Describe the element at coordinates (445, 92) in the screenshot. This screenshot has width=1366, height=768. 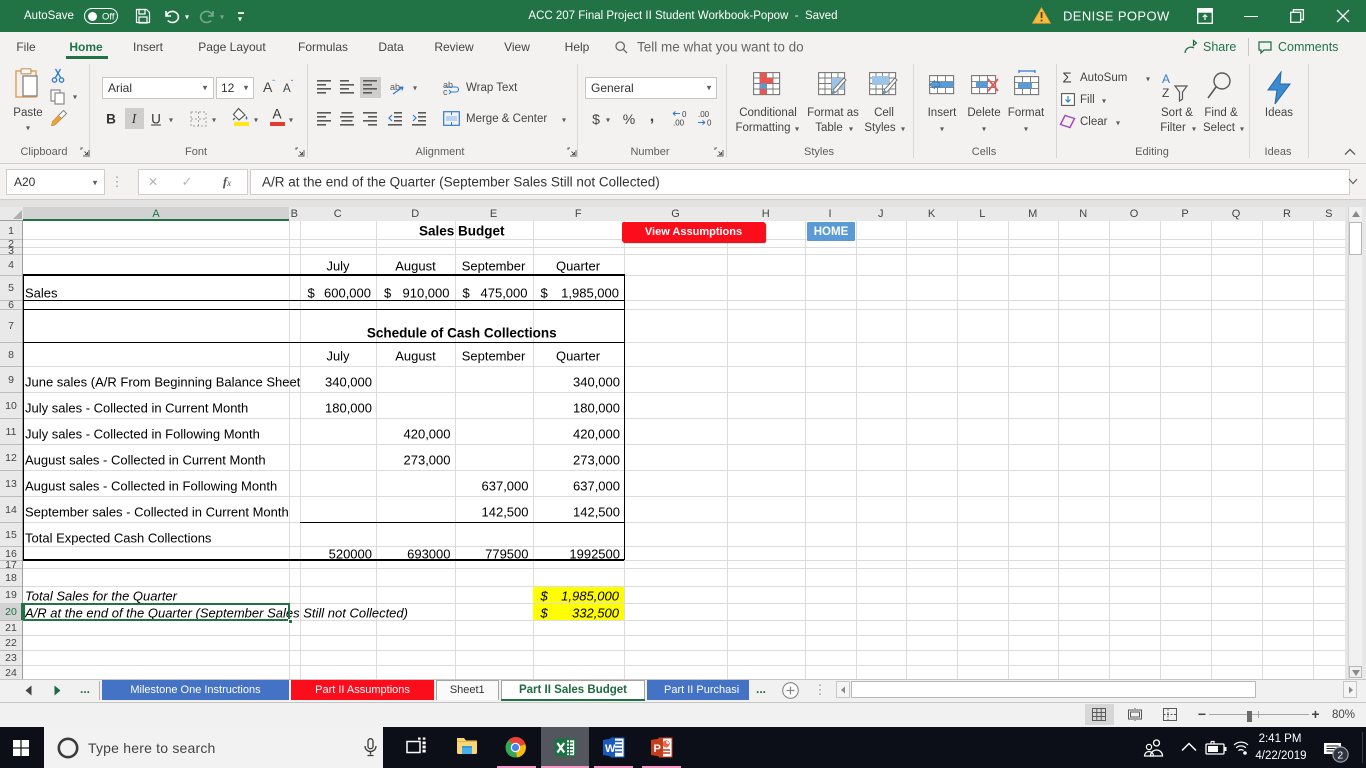
I see `svg-text: c` at that location.